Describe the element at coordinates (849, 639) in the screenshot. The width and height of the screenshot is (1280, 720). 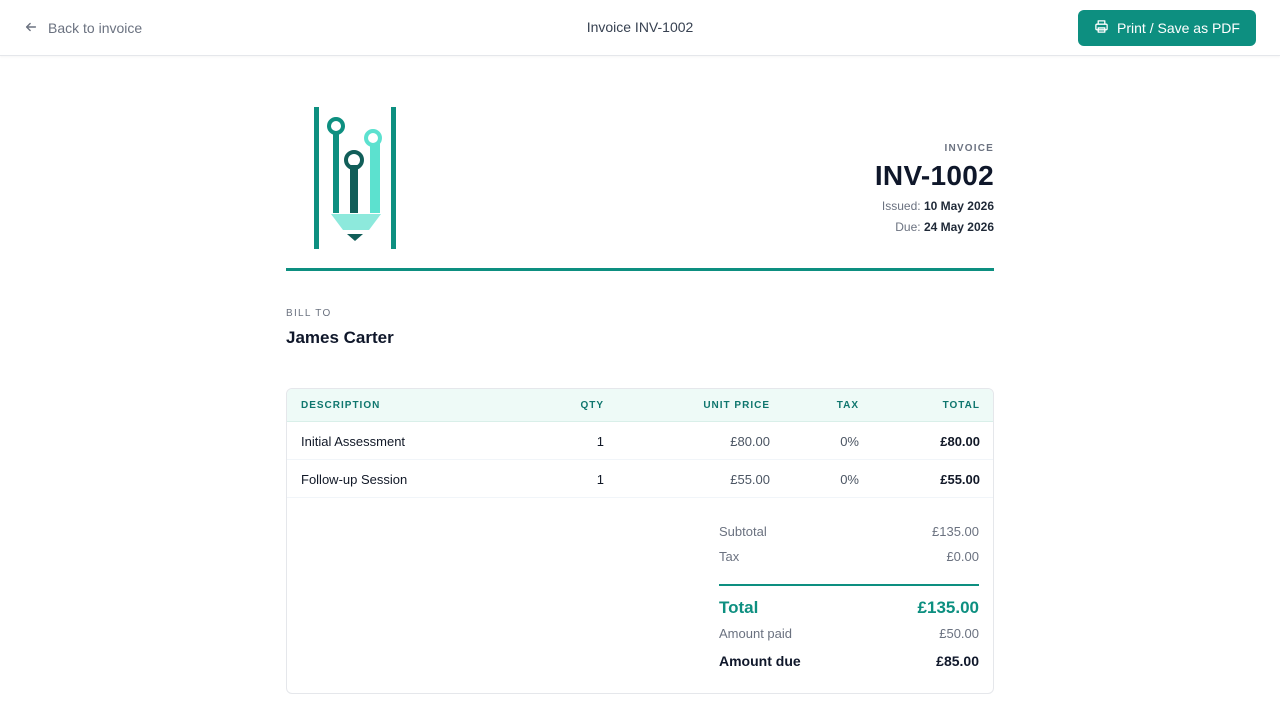
I see `amount-paid-row: Amount paid £50.00` at that location.